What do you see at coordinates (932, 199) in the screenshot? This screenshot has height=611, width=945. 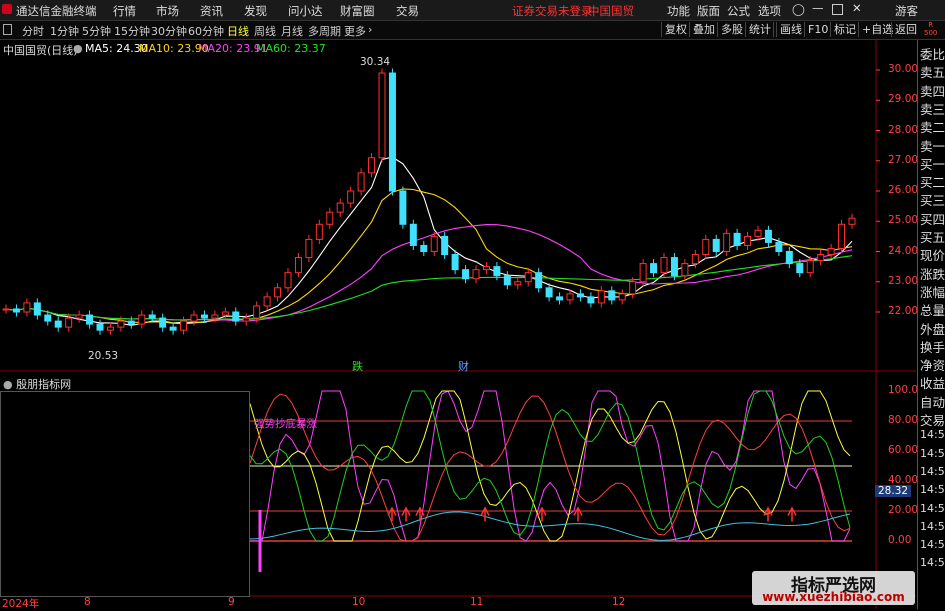 I see `sidebar-item: 买三` at bounding box center [932, 199].